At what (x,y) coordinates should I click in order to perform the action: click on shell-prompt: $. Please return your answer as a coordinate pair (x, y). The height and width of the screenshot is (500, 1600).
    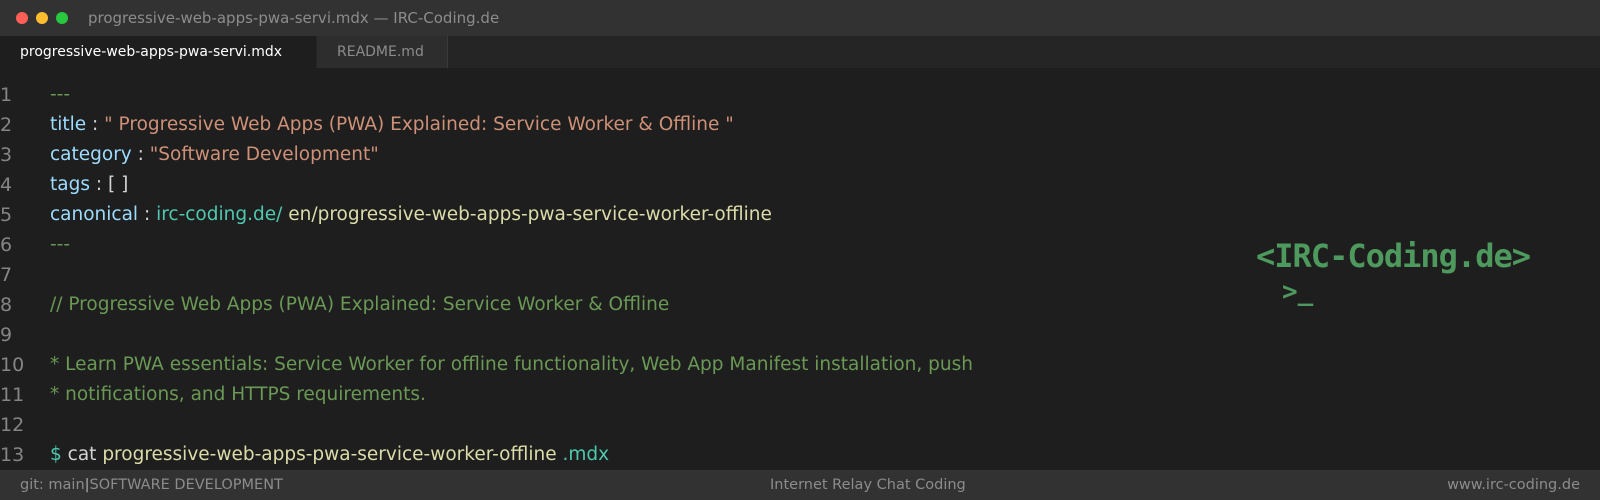
    Looking at the image, I should click on (56, 454).